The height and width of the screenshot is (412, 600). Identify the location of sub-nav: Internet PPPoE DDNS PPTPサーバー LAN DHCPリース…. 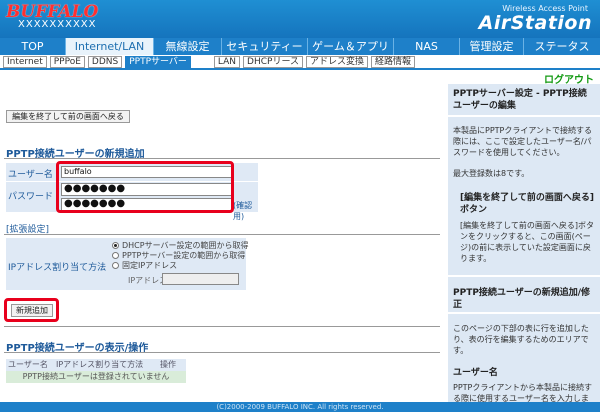
(300, 63).